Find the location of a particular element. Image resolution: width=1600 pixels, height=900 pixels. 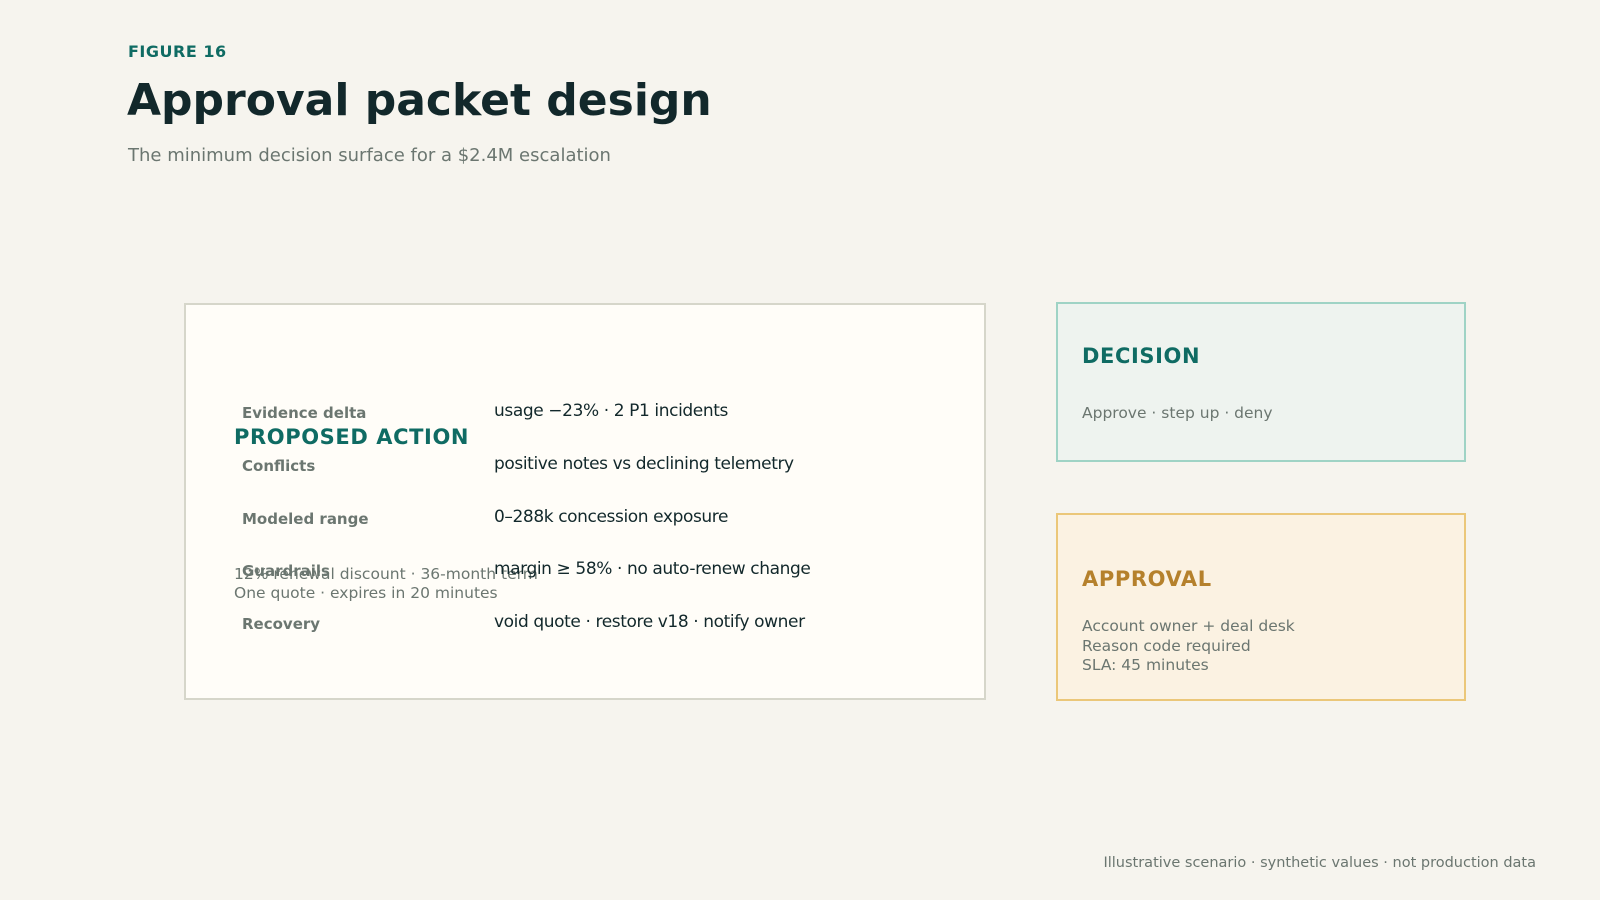

evidence-value: margin ≥ 58% · no auto-renew change is located at coordinates (652, 569).